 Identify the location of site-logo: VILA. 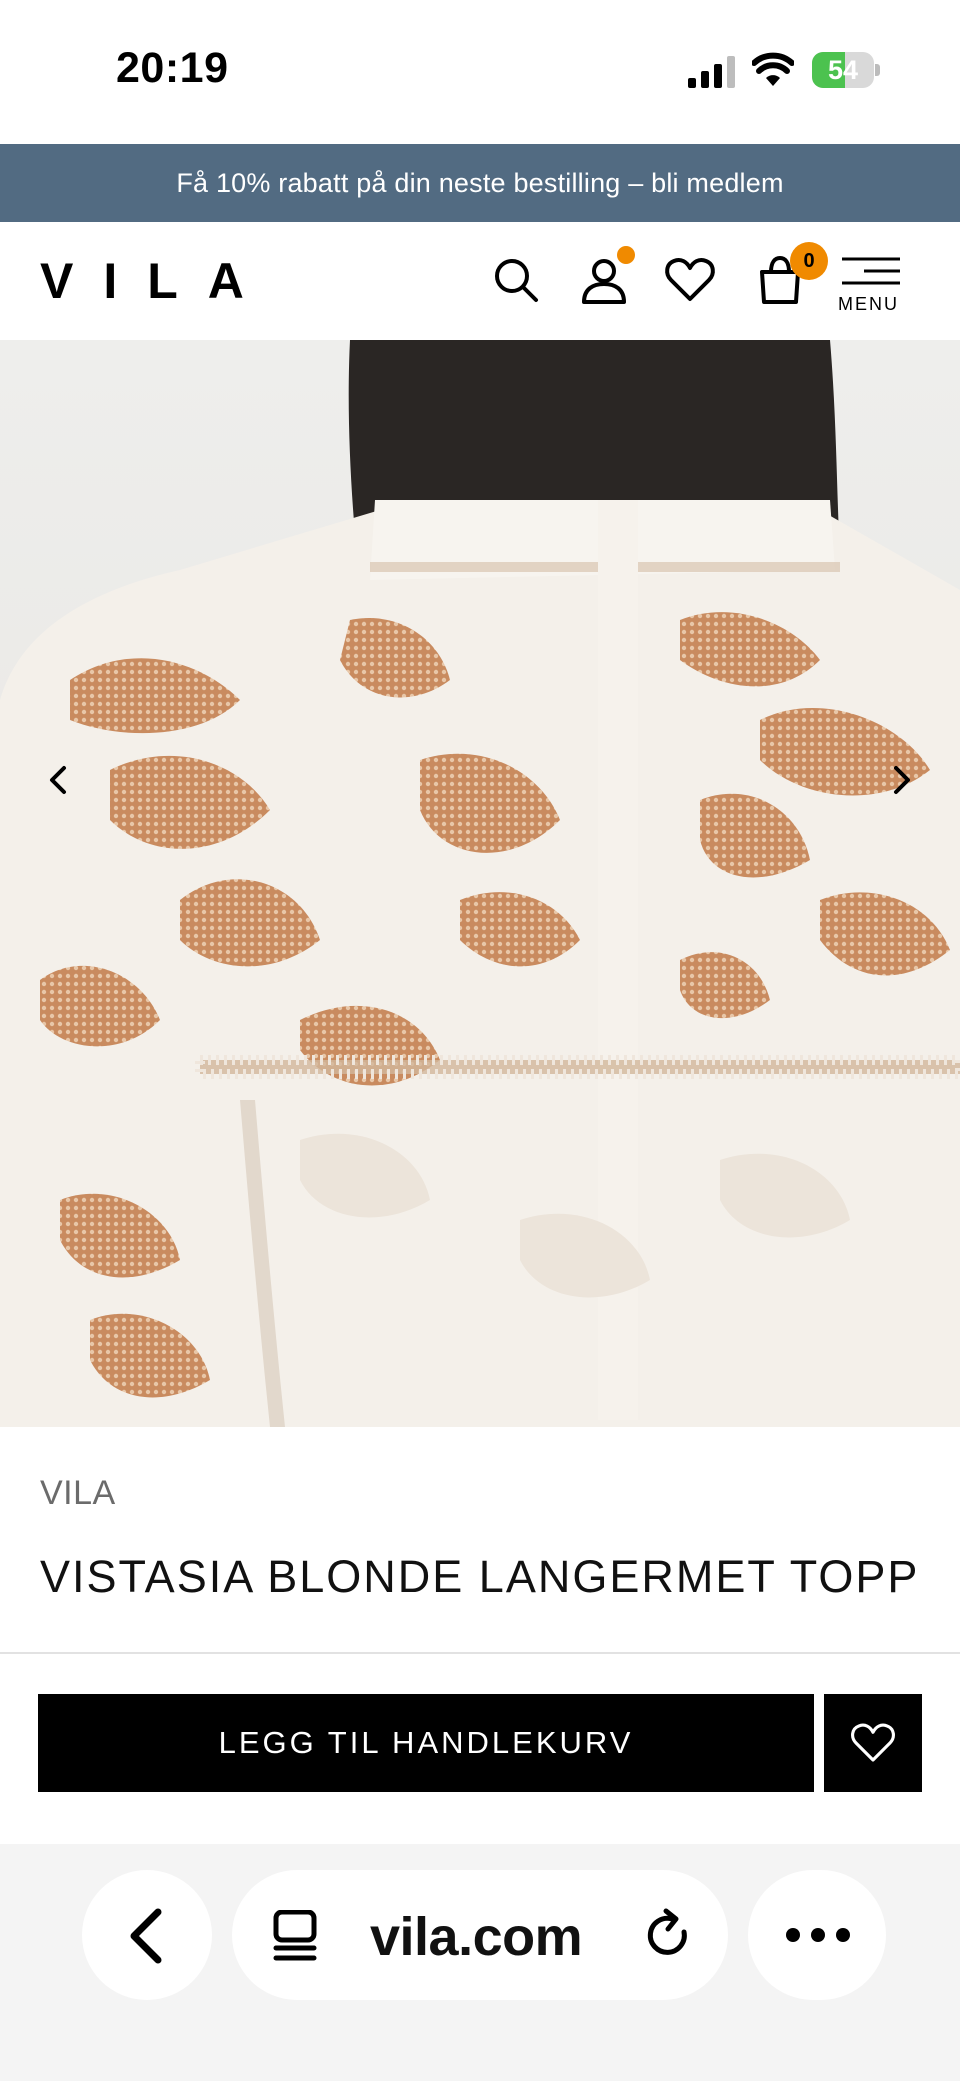
(157, 281).